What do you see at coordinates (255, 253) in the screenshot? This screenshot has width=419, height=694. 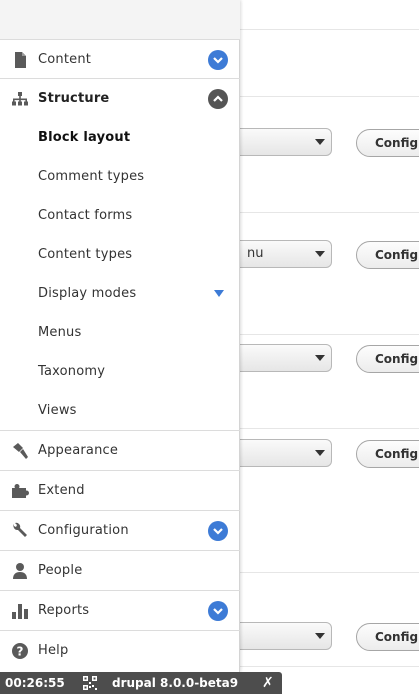 I see `select-value: nu` at bounding box center [255, 253].